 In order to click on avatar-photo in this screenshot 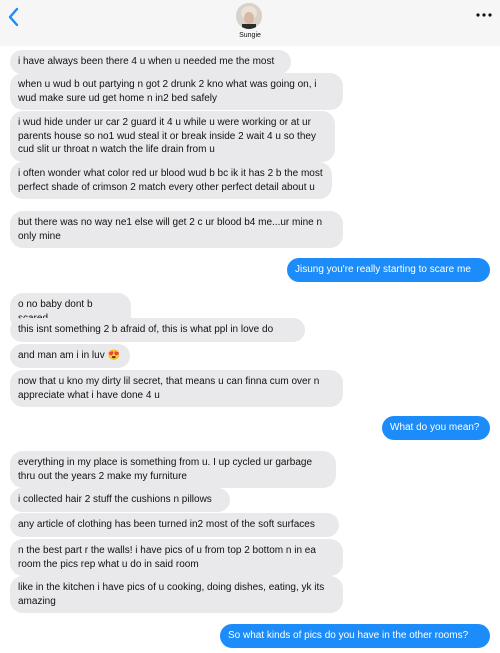, I will do `click(249, 16)`.